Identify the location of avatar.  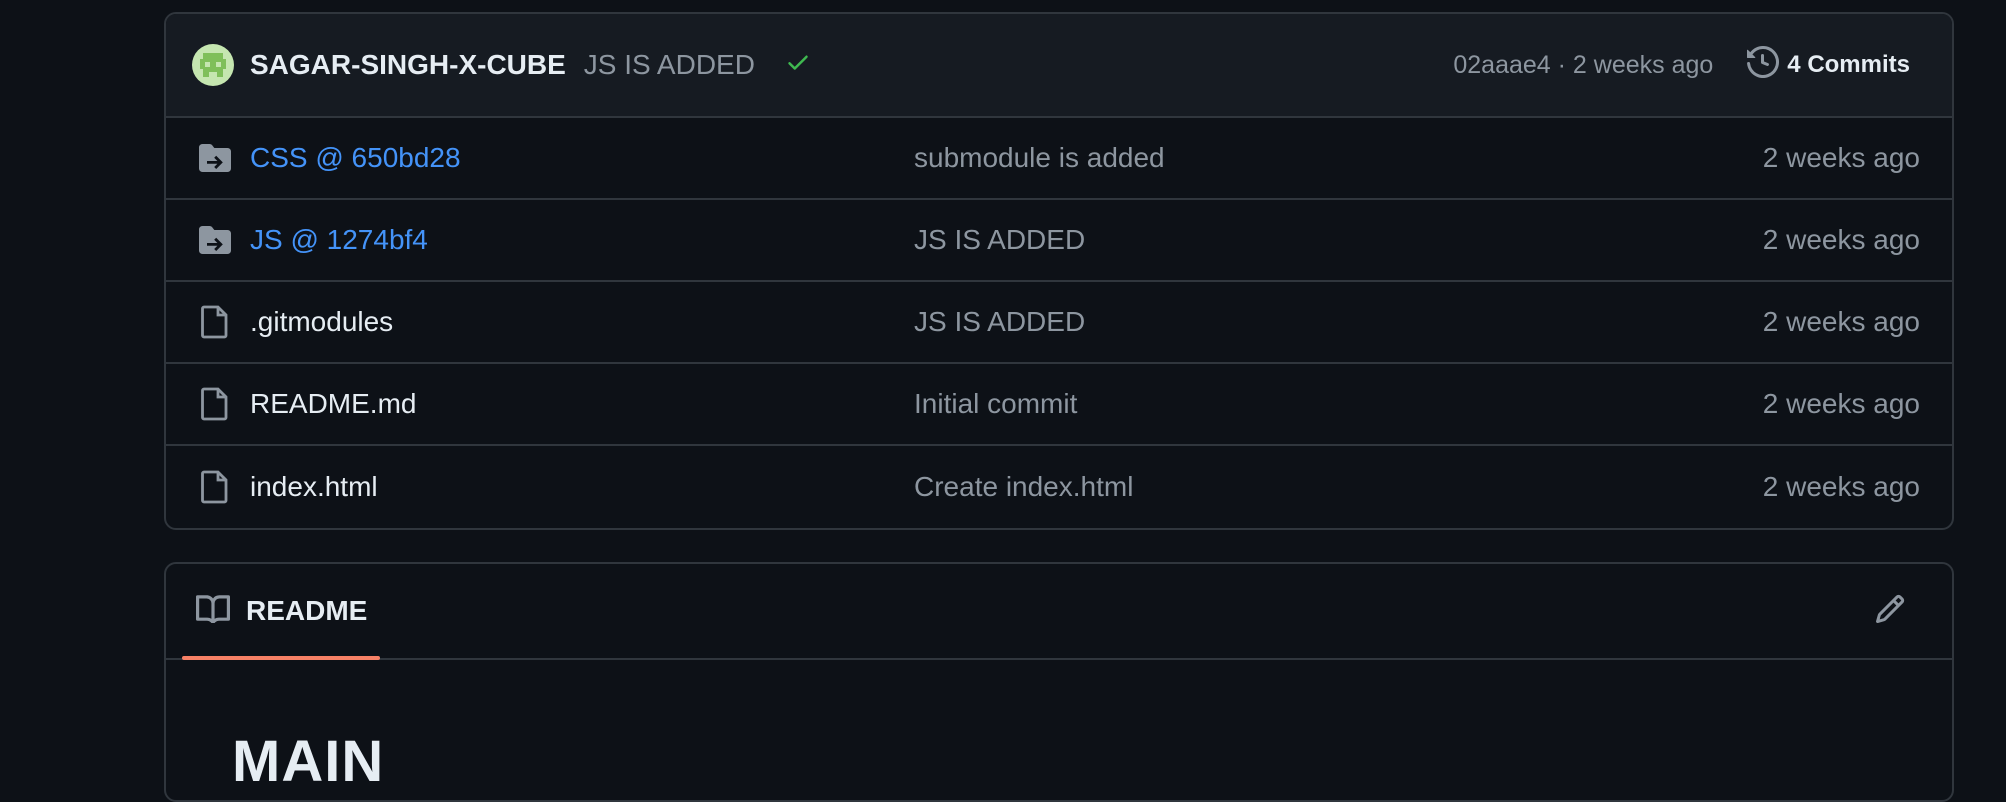
(213, 65).